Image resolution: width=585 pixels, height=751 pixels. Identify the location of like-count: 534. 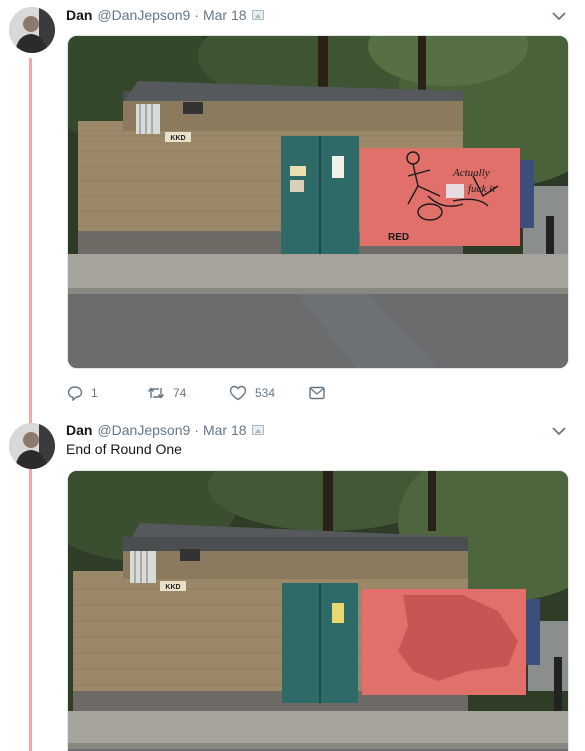
(265, 393).